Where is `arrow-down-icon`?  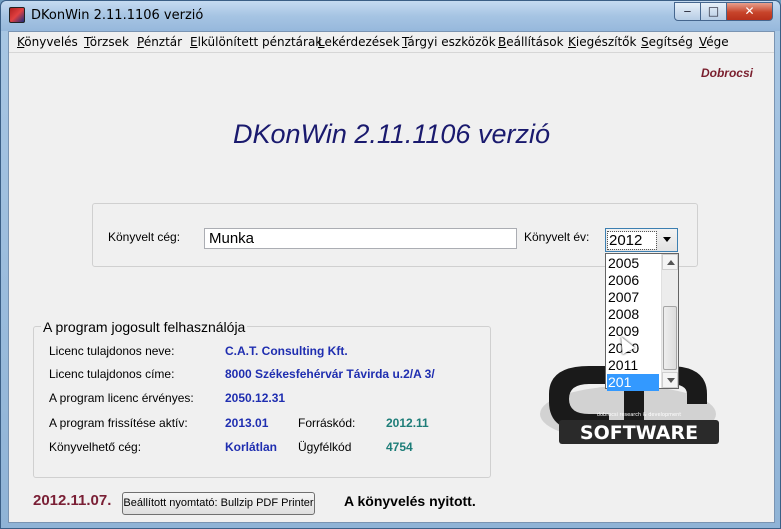 arrow-down-icon is located at coordinates (671, 380).